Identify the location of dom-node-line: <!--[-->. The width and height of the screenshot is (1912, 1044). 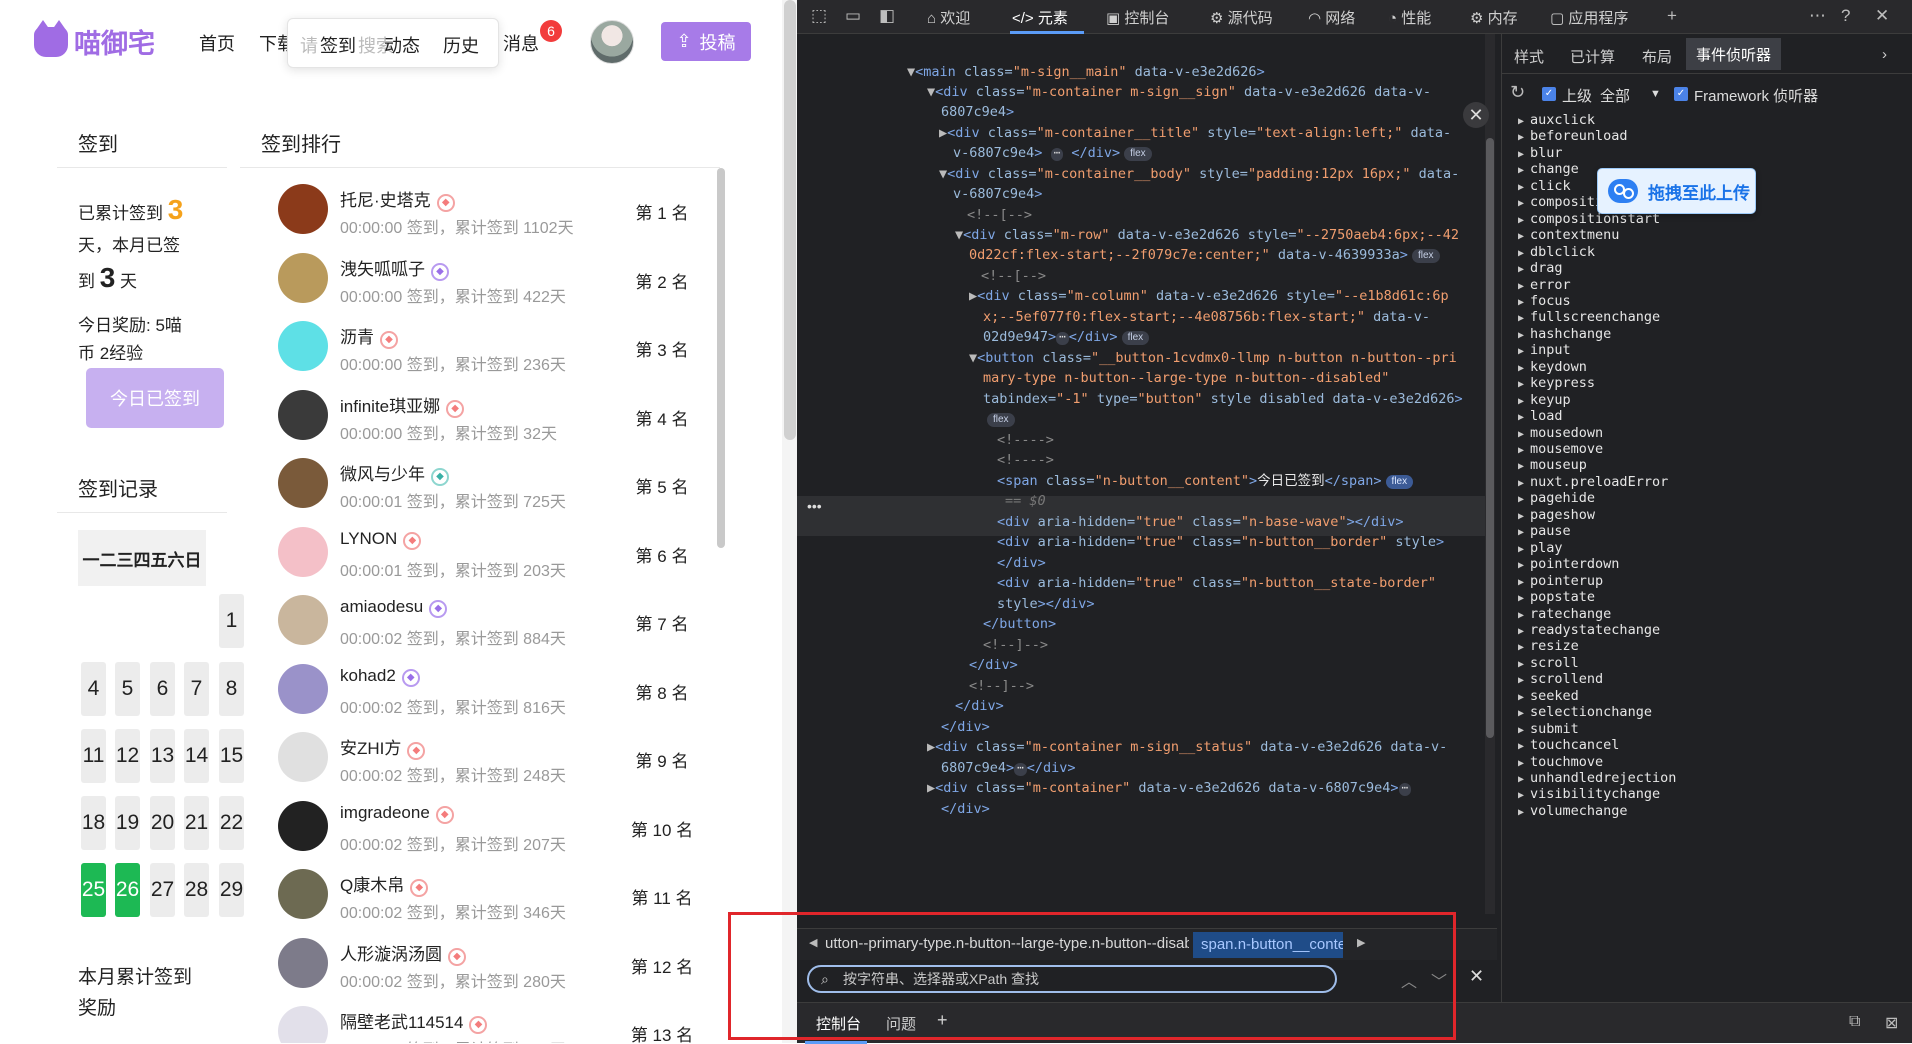
(999, 215).